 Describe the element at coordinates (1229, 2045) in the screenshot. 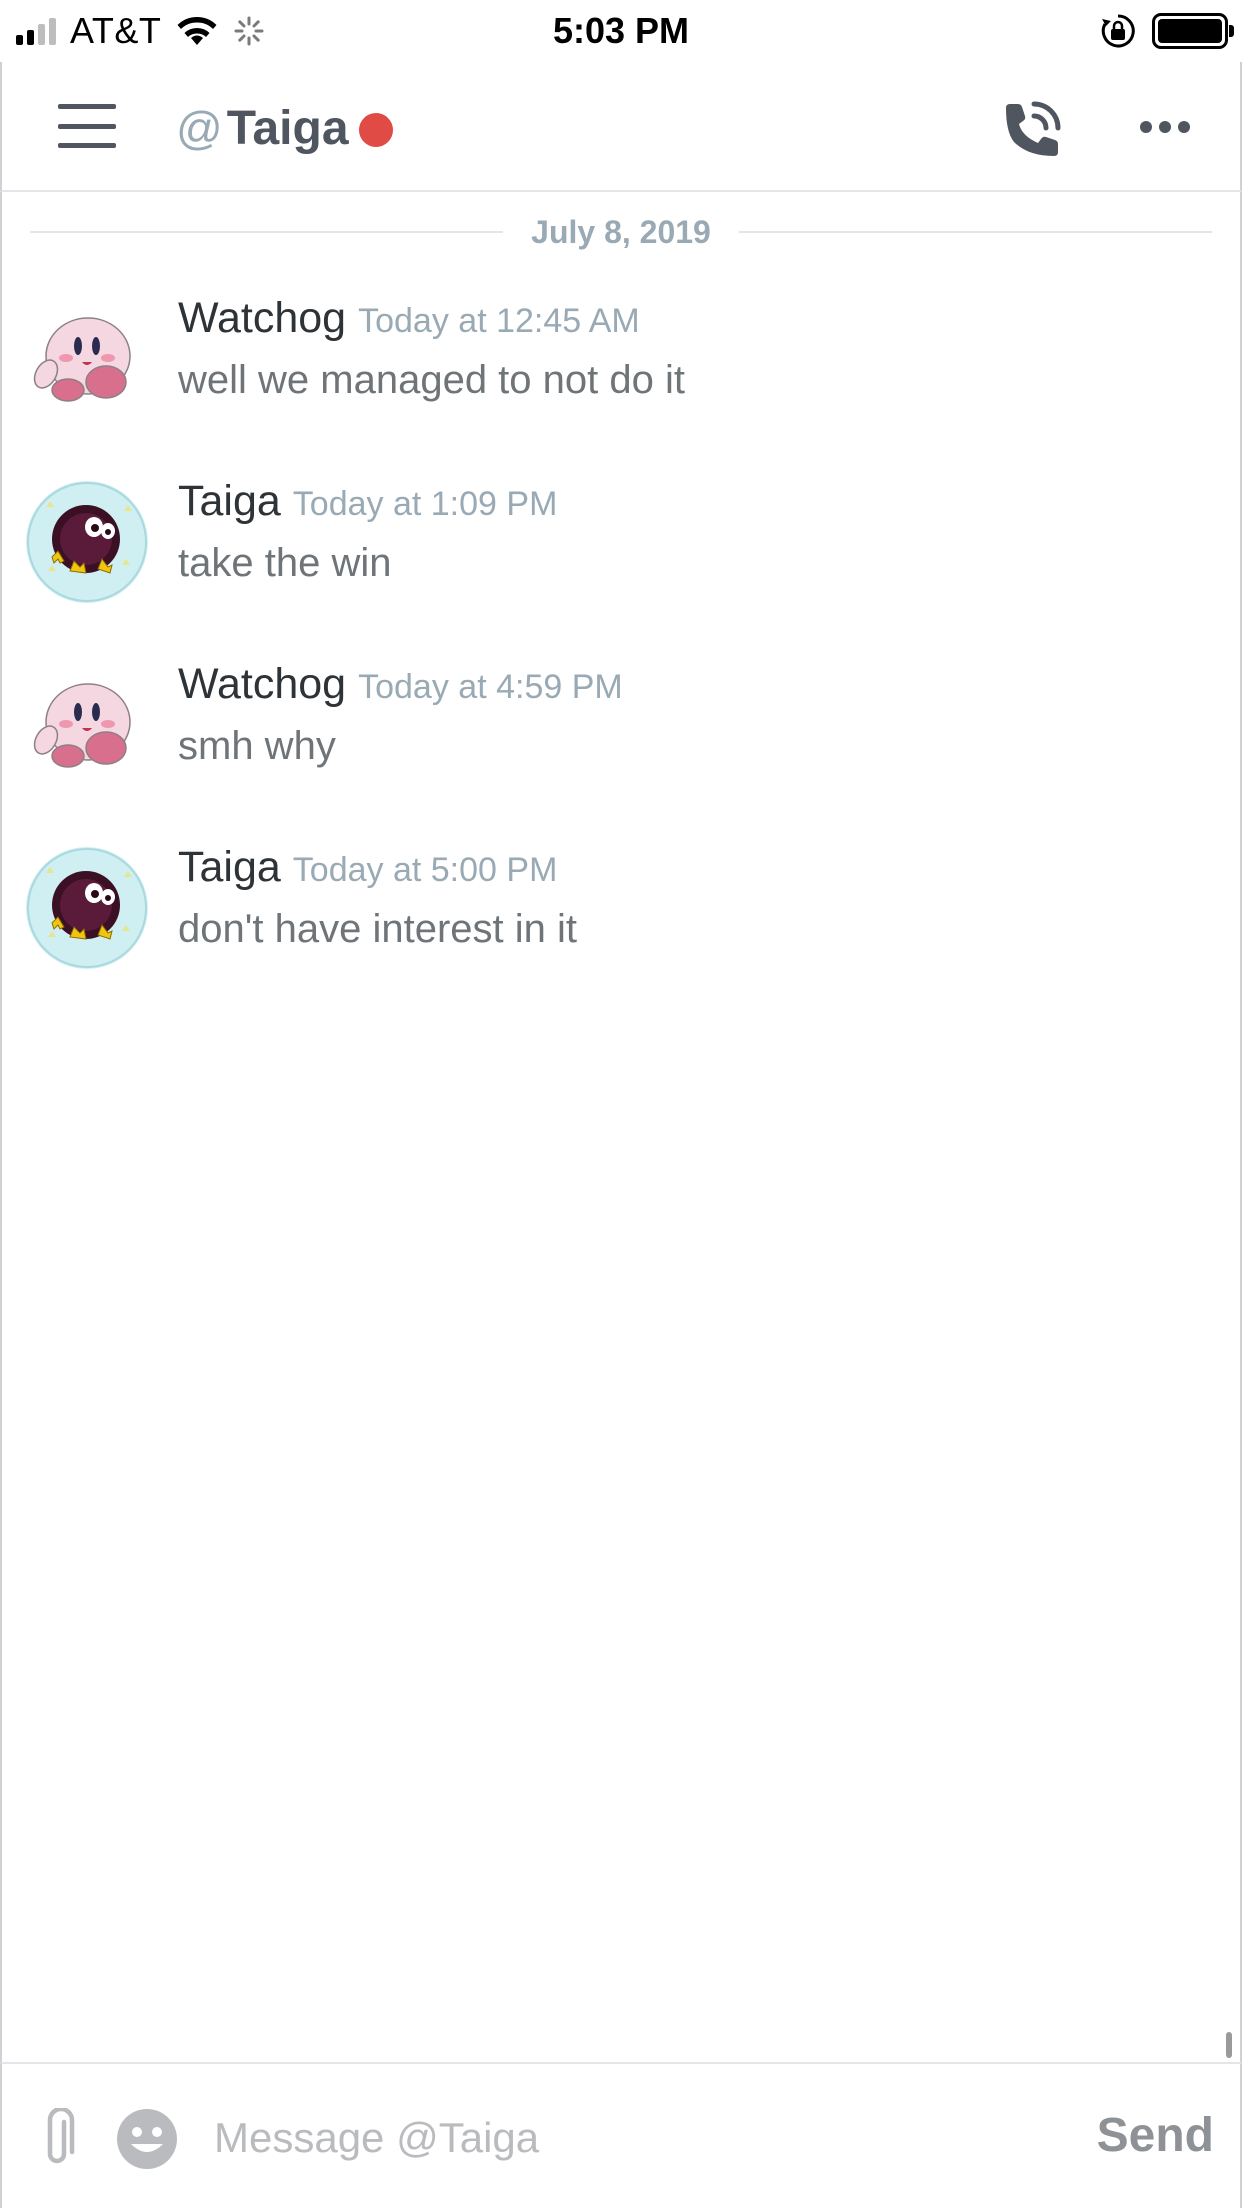

I see `scrollbar-thumb` at that location.